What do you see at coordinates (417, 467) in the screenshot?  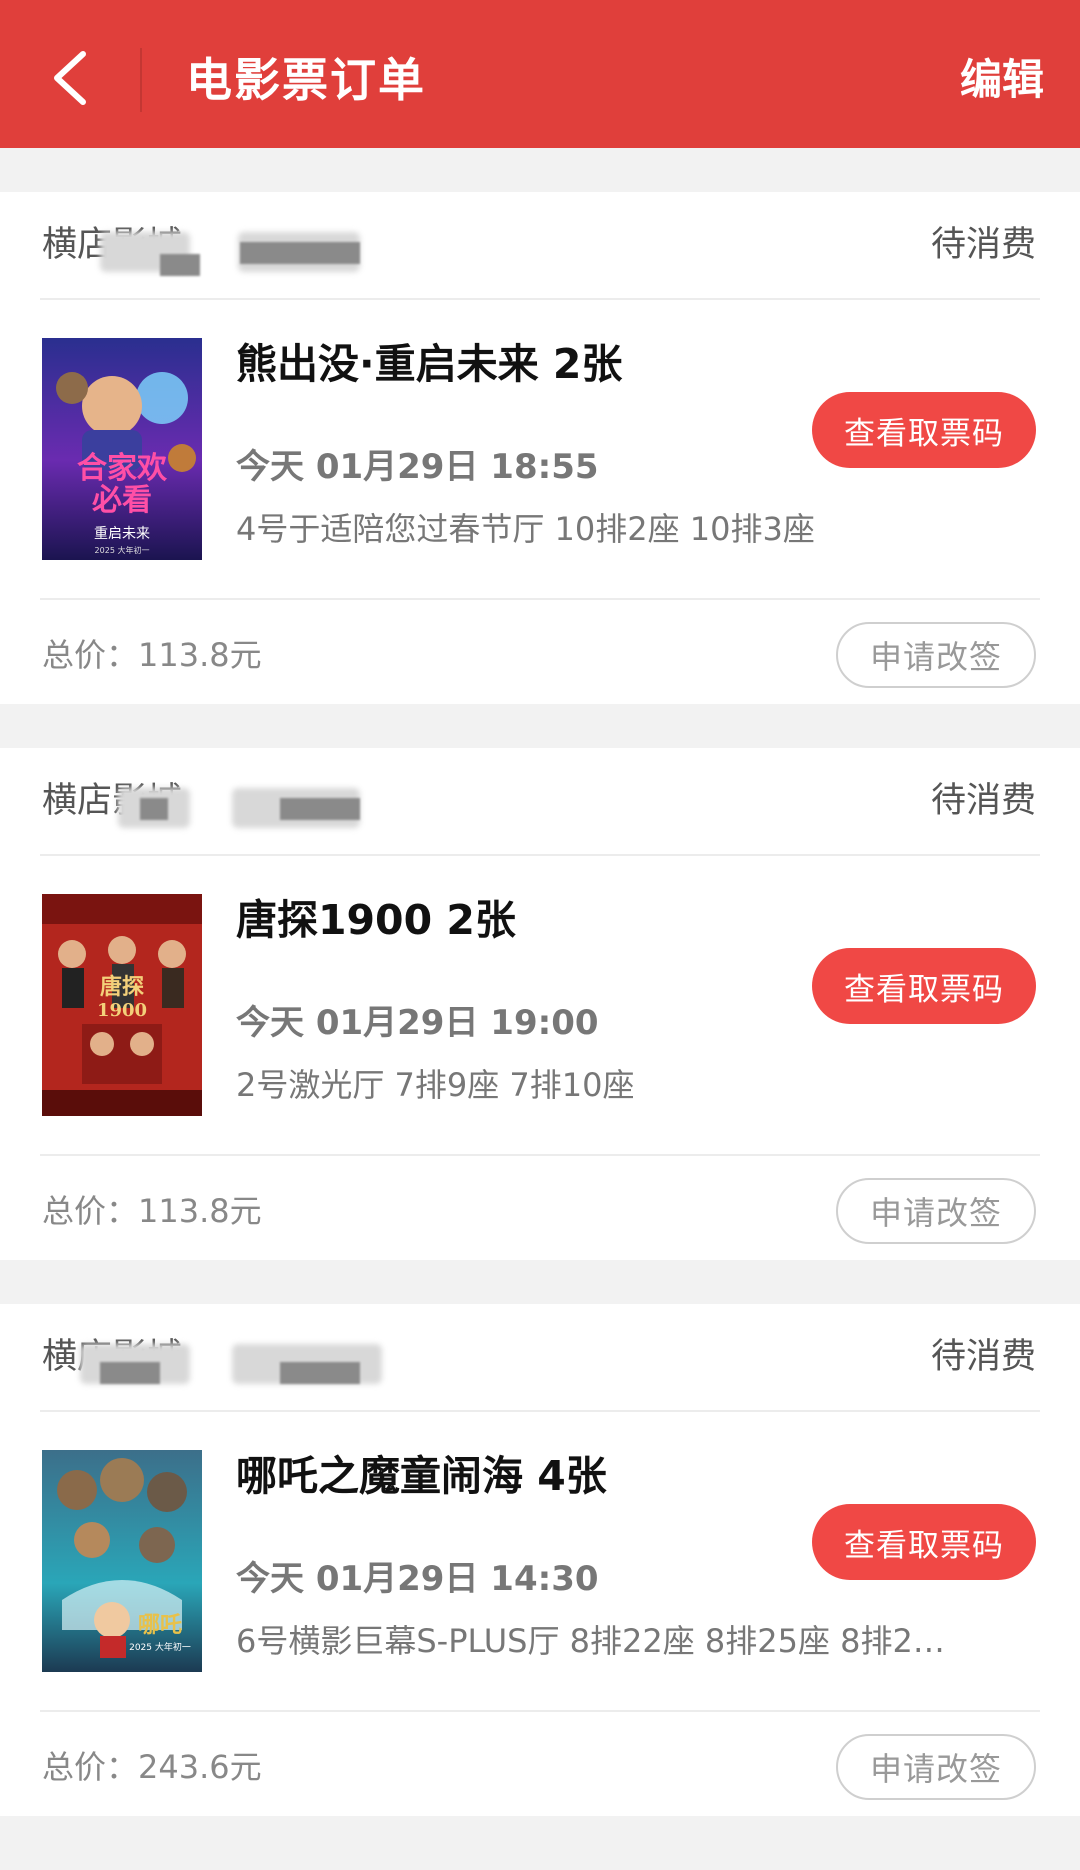 I see `showtime: 今天 01月29日 18:55` at bounding box center [417, 467].